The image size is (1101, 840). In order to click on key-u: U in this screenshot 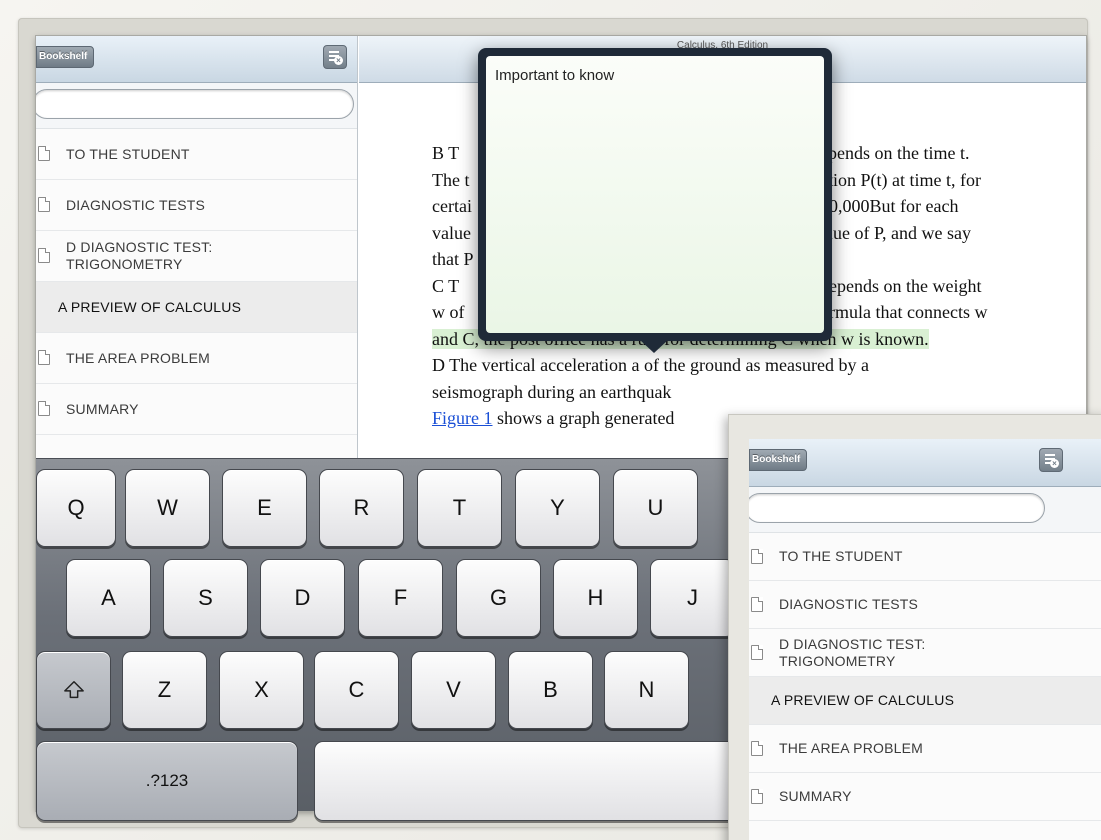, I will do `click(655, 508)`.